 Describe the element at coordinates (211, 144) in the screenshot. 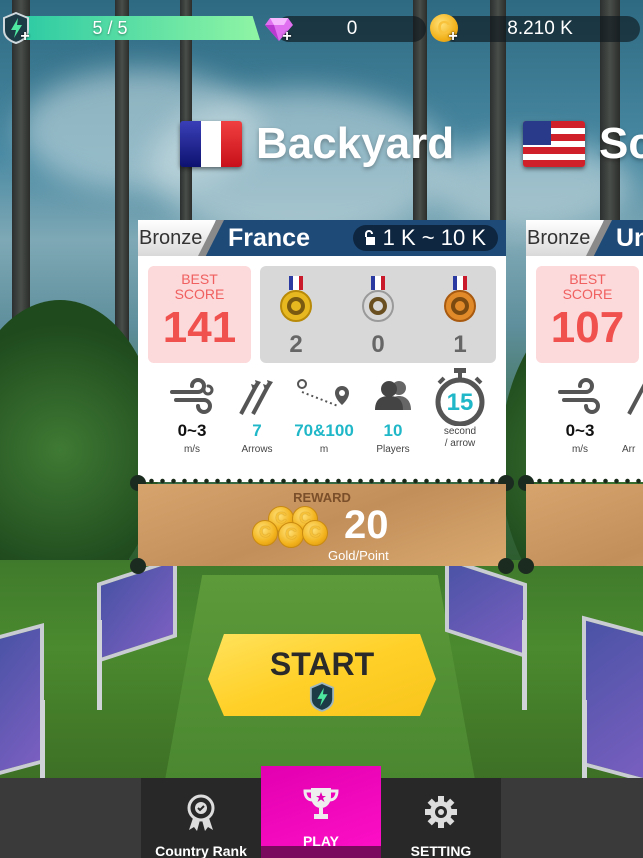

I see `france-flag-icon` at that location.